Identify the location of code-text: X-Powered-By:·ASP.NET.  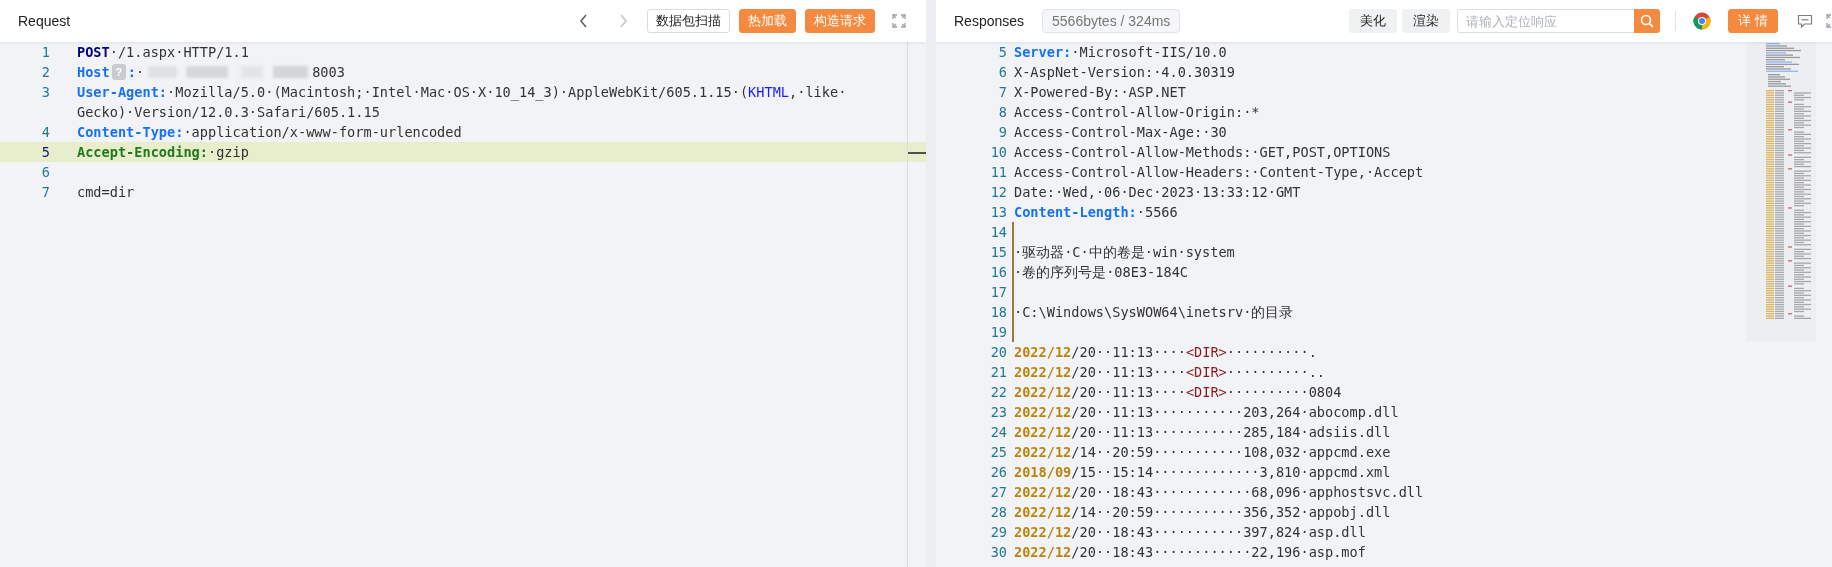
(1100, 92).